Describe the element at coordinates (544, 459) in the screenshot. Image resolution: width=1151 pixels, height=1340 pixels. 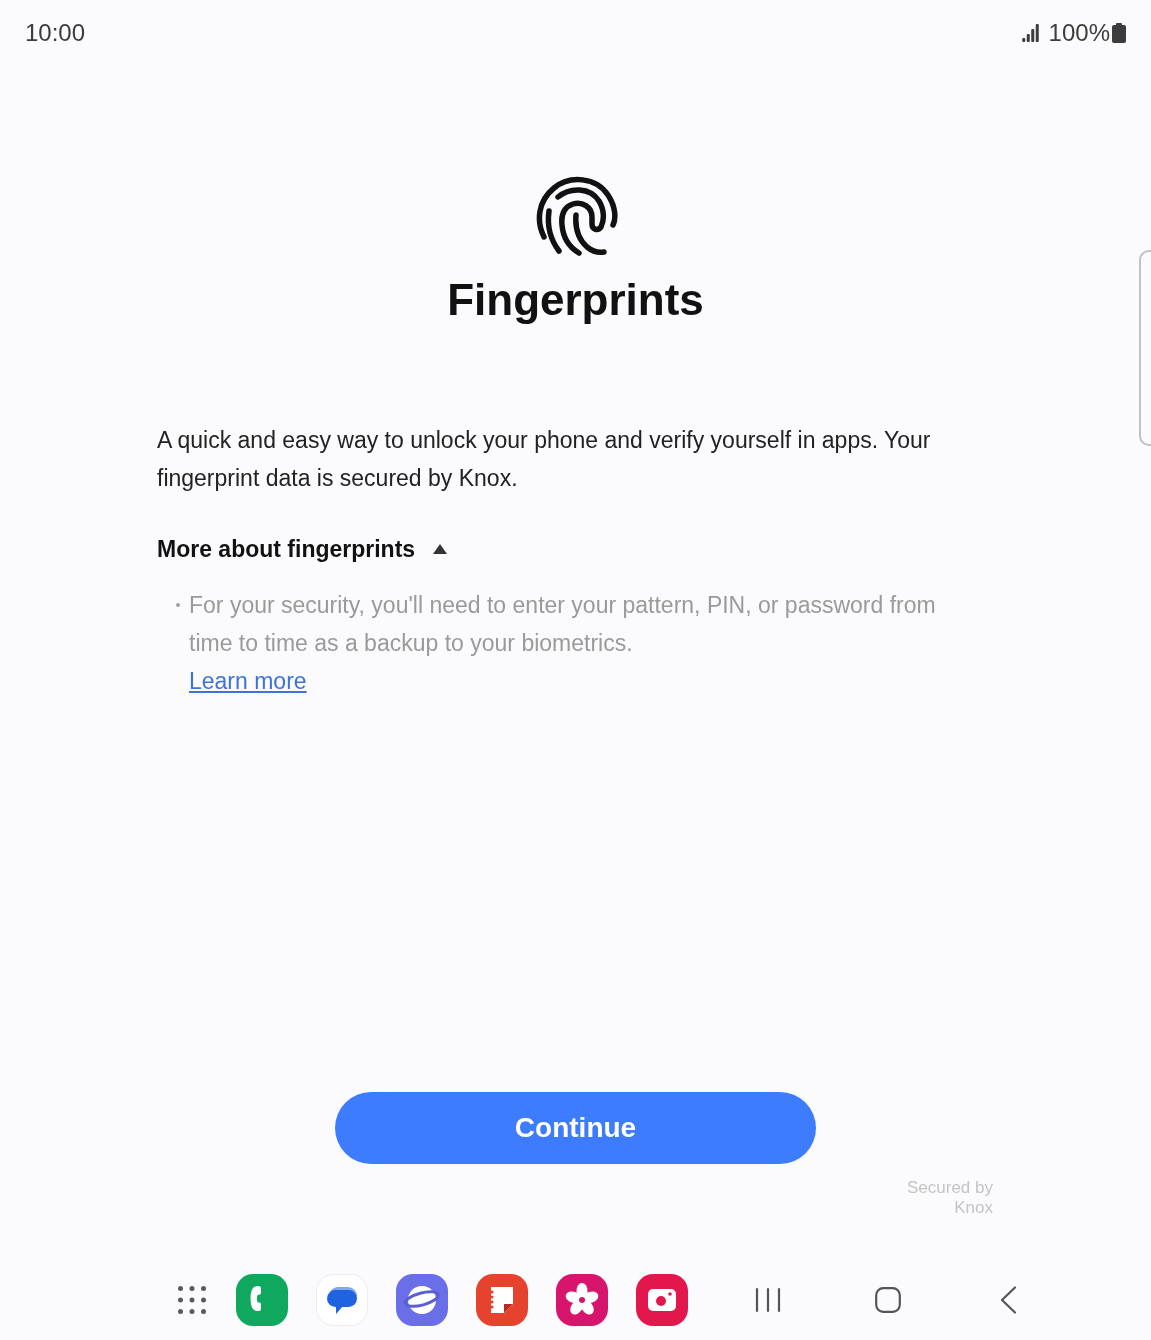
I see `description-text: A quick and easy way to unlock your phone and verify yourself in apps. Your fingerprint data is secured by Knox.` at that location.